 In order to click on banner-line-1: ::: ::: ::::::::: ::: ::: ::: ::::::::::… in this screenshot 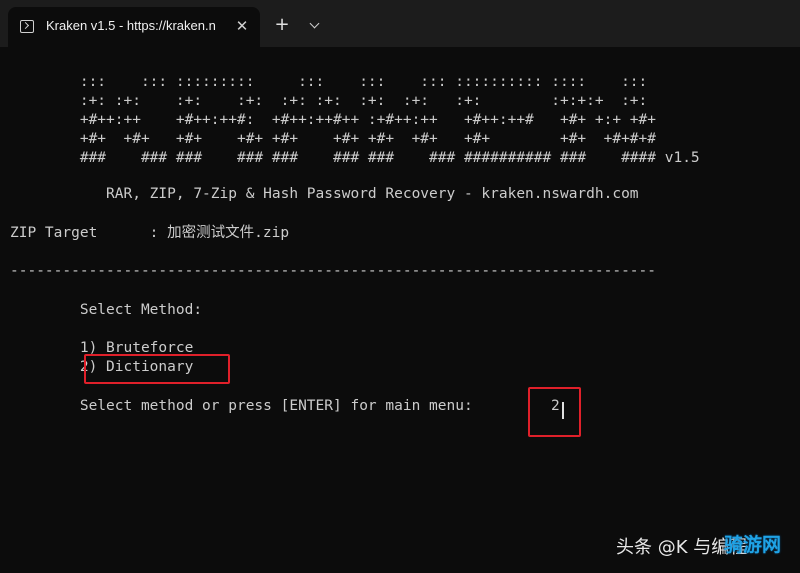, I will do `click(329, 82)`.